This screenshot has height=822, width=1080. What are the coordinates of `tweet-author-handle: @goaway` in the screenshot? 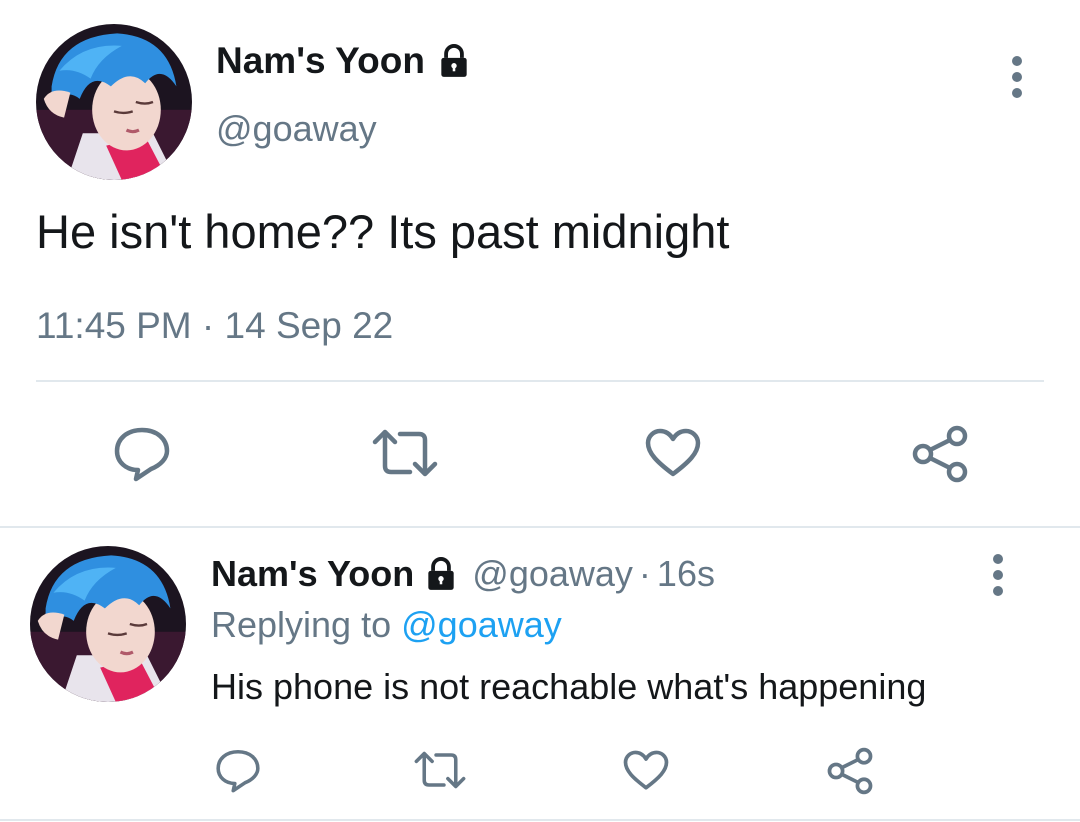 It's located at (296, 129).